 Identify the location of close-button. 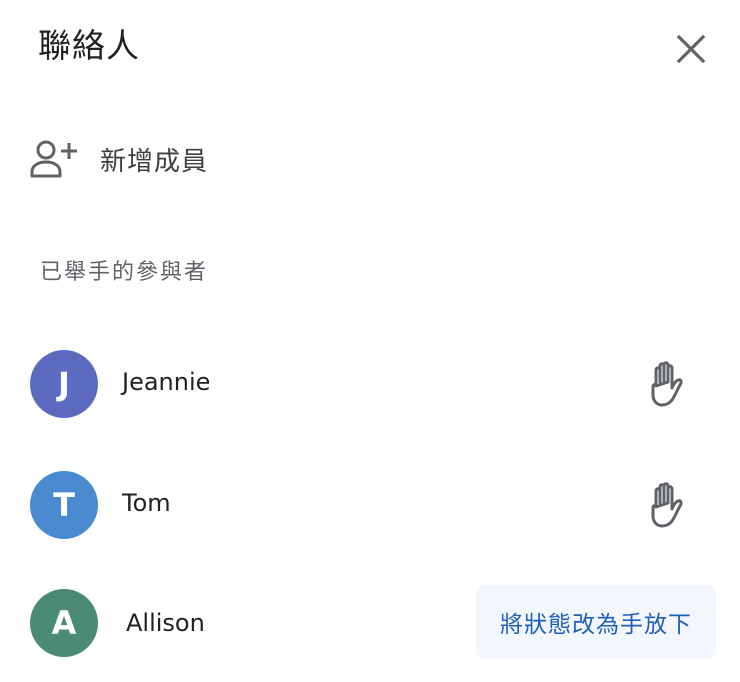
(691, 49).